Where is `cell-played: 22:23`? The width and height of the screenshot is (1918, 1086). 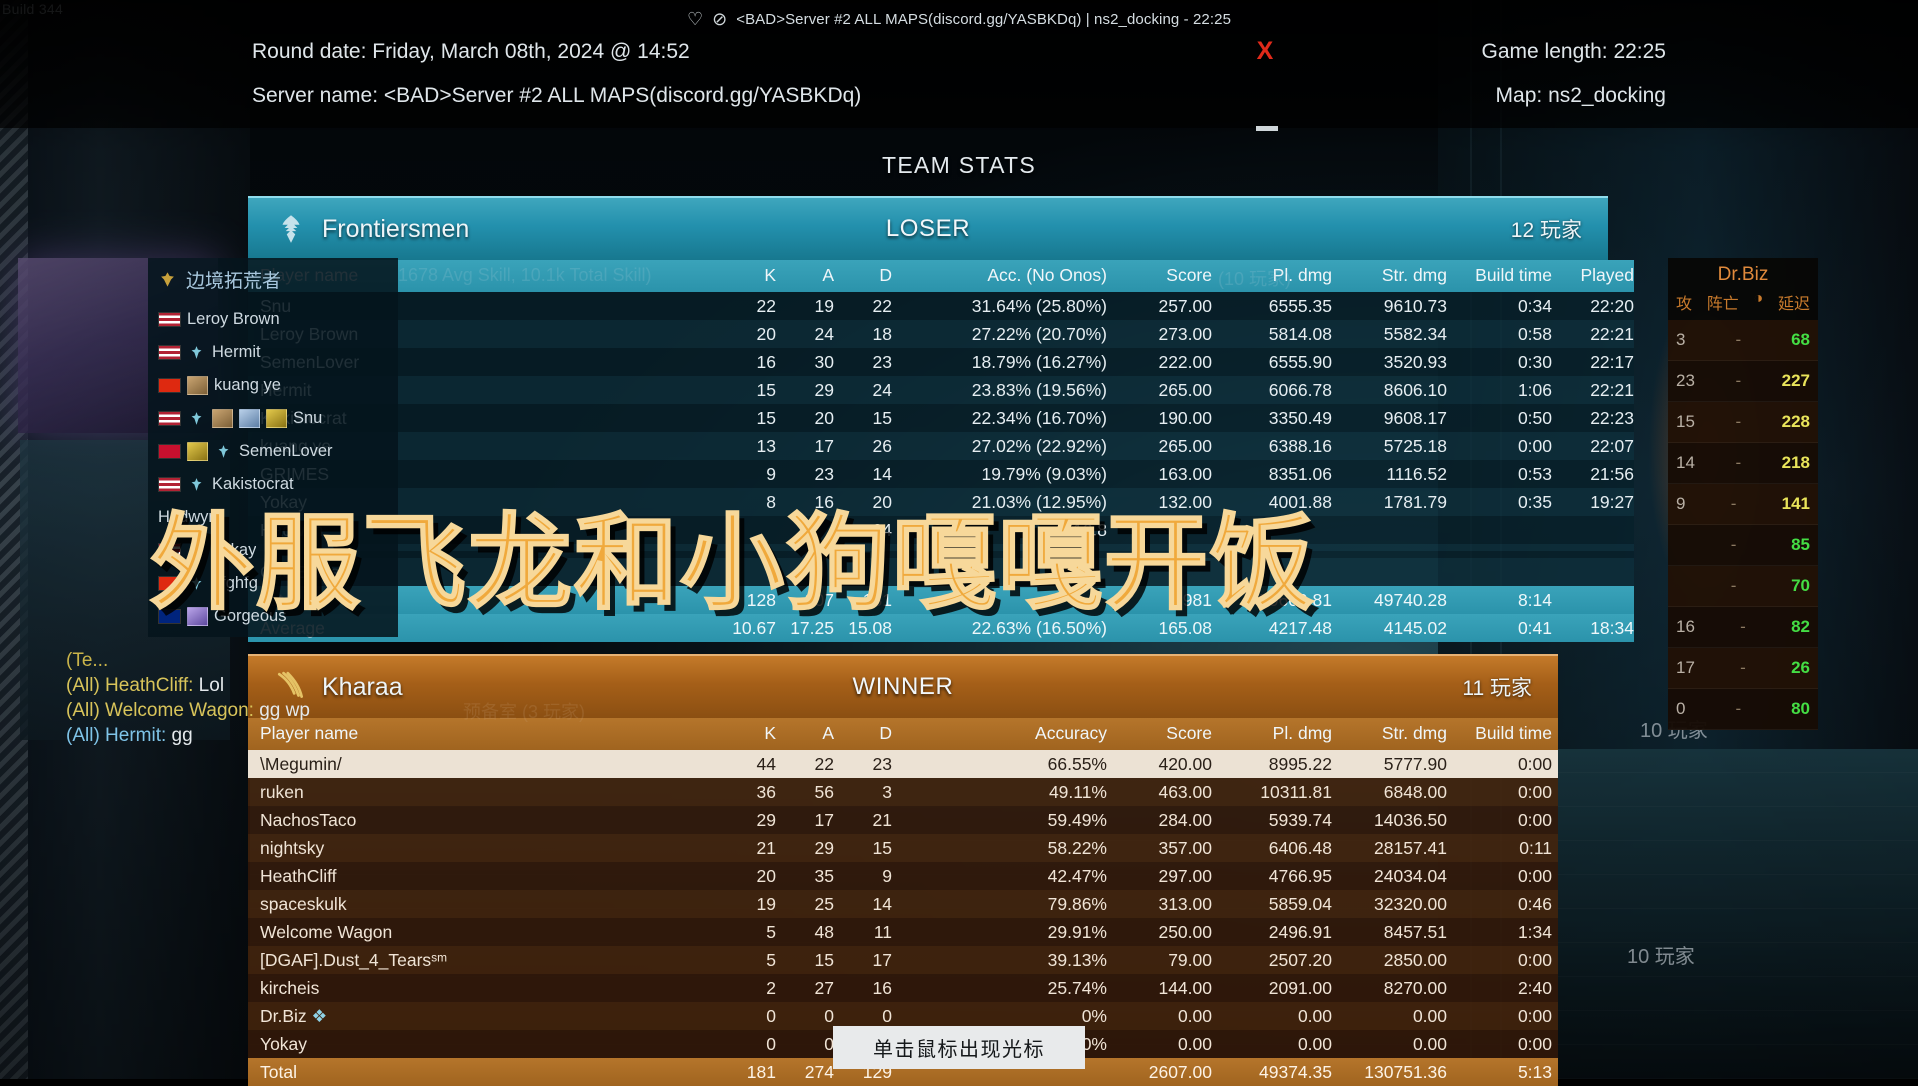 cell-played: 22:23 is located at coordinates (1555, 932).